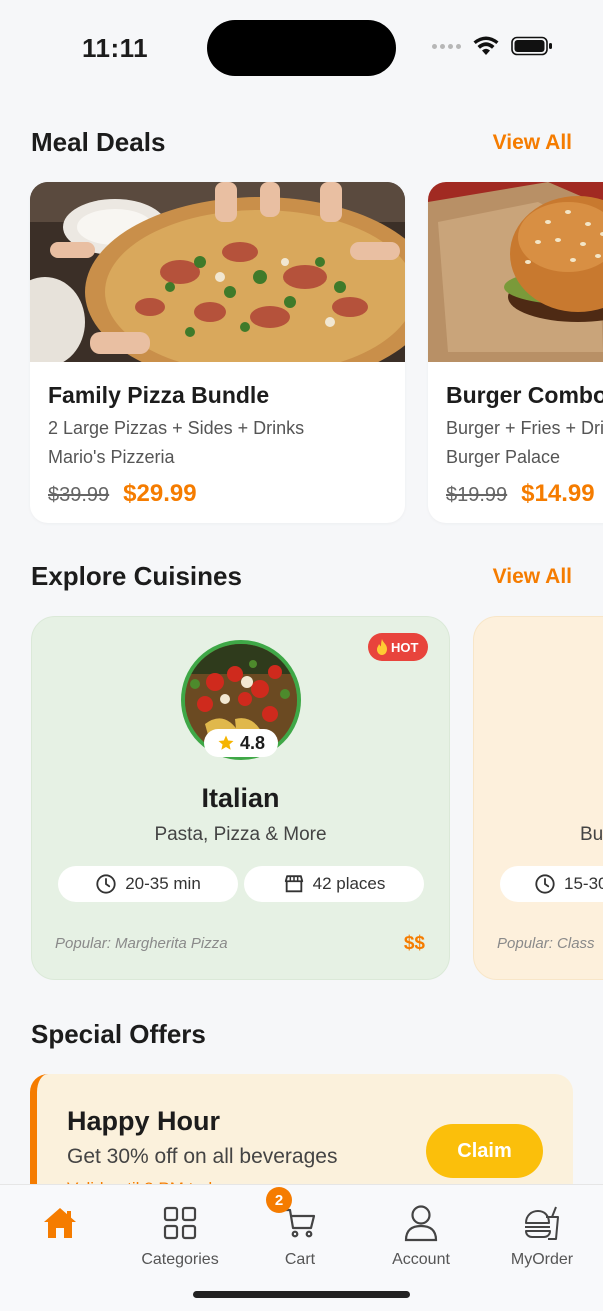 The image size is (603, 1311). Describe the element at coordinates (486, 45) in the screenshot. I see `wifi-icon` at that location.